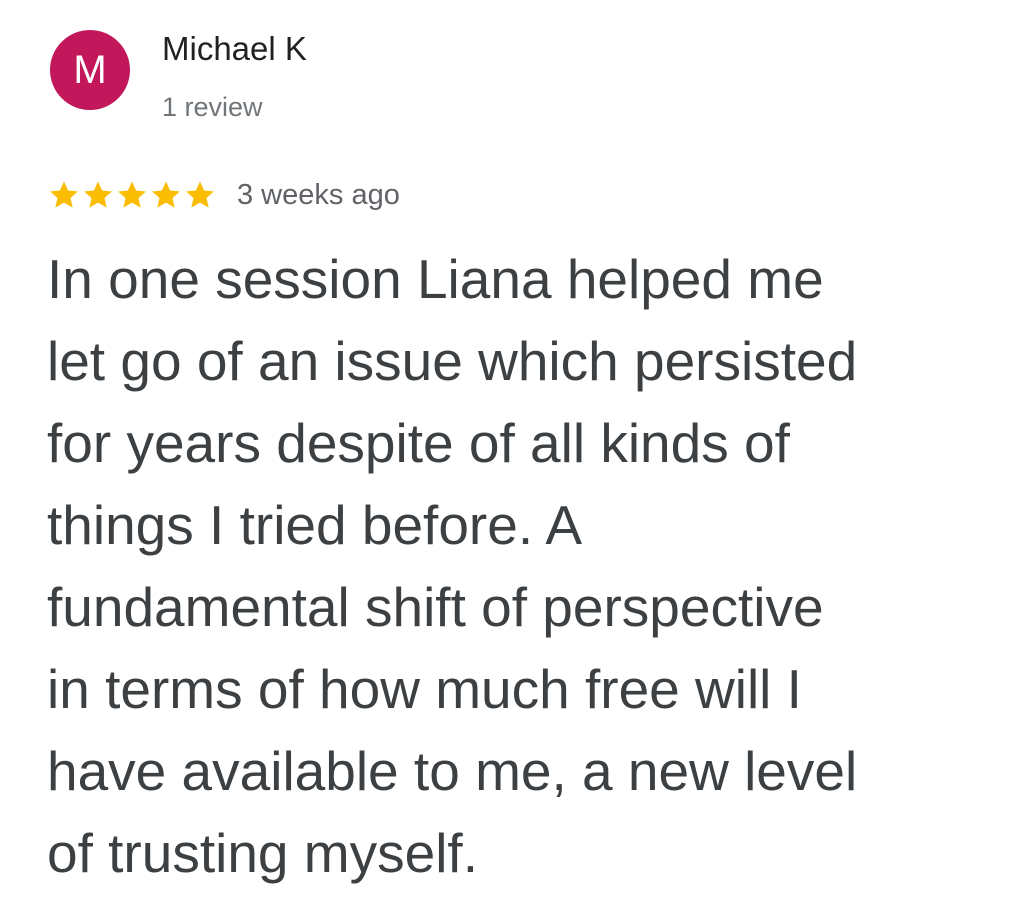 The image size is (1024, 920). I want to click on review-text-line: let go of an issue which persisted, so click(452, 361).